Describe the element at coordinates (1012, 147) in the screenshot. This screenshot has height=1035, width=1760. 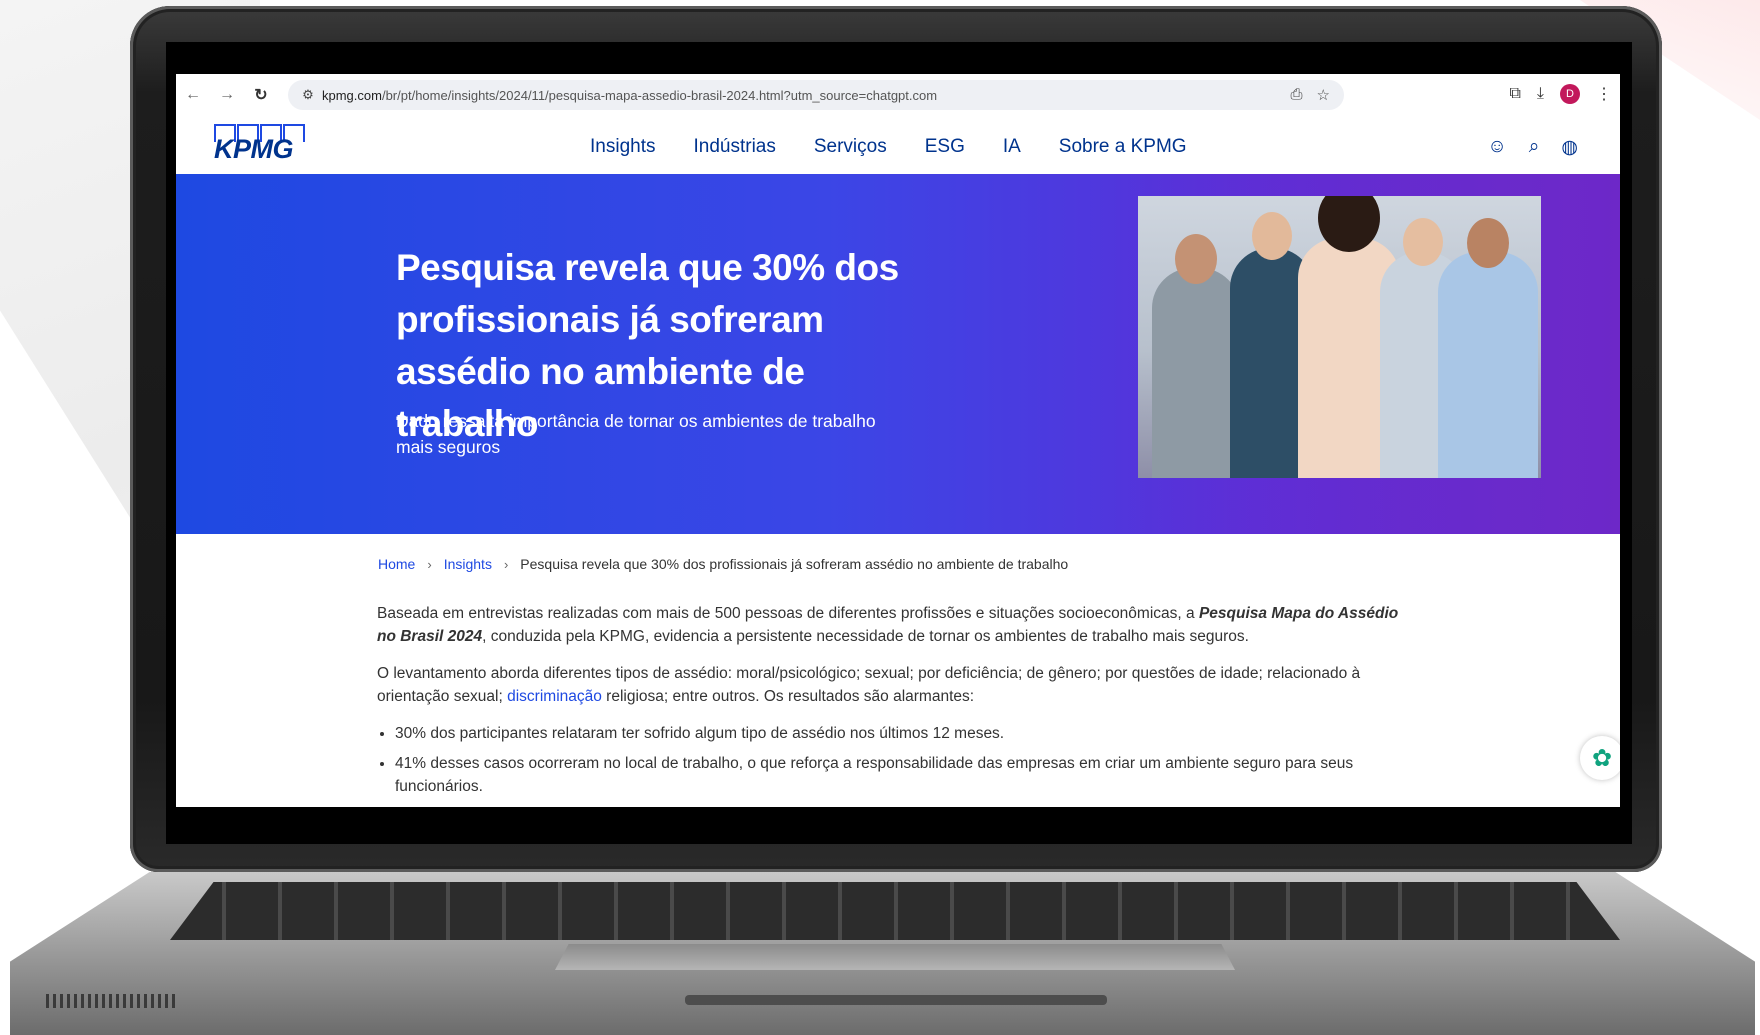
I see `nav-ia: IA` at that location.